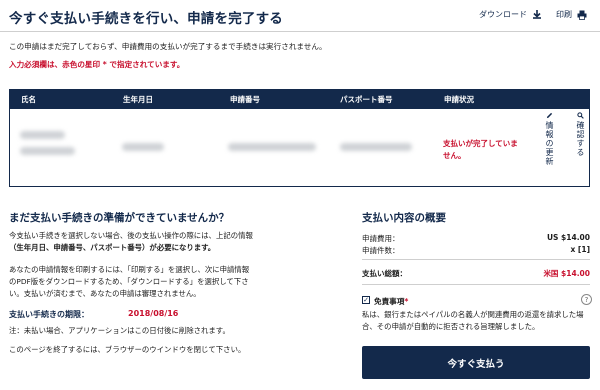 This screenshot has width=600, height=390. I want to click on download-button: ダウンロード, so click(510, 14).